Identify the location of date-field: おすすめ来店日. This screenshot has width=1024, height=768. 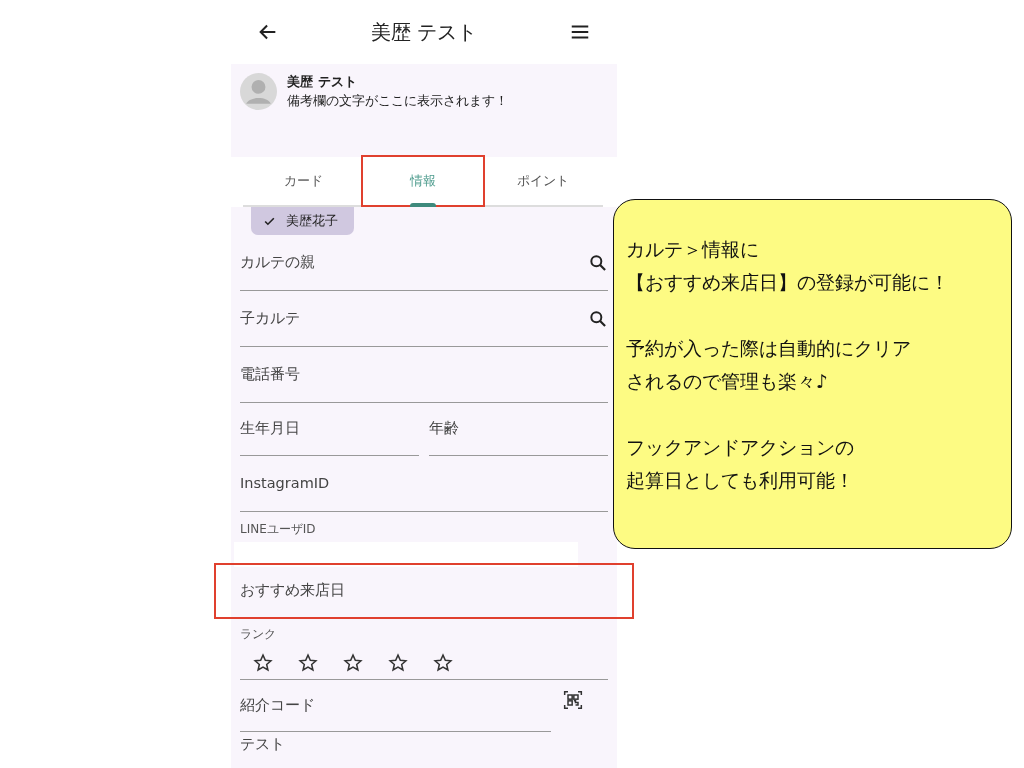
(424, 591).